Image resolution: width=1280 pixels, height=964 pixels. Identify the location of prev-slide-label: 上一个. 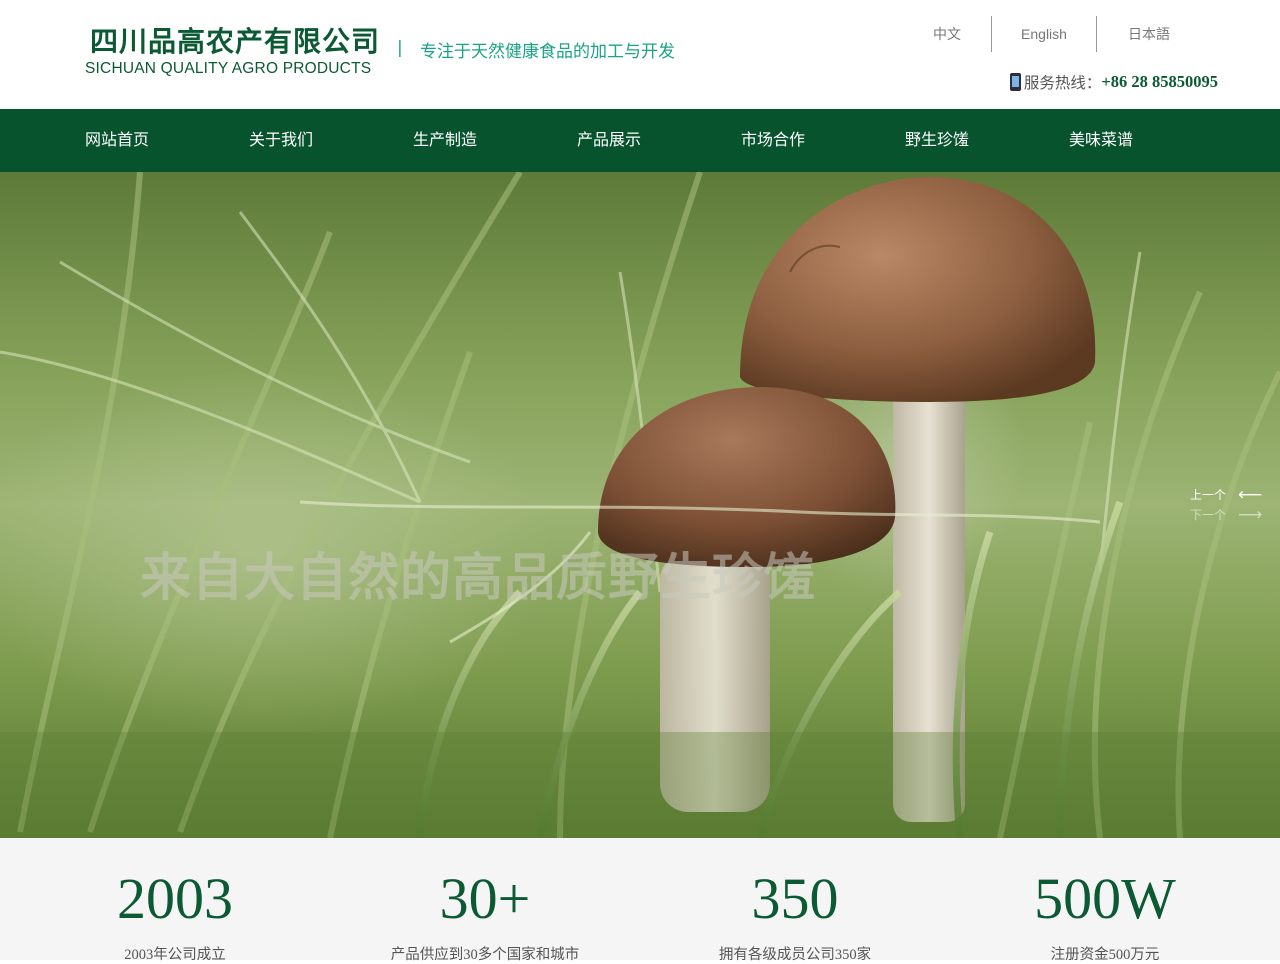
(1208, 495).